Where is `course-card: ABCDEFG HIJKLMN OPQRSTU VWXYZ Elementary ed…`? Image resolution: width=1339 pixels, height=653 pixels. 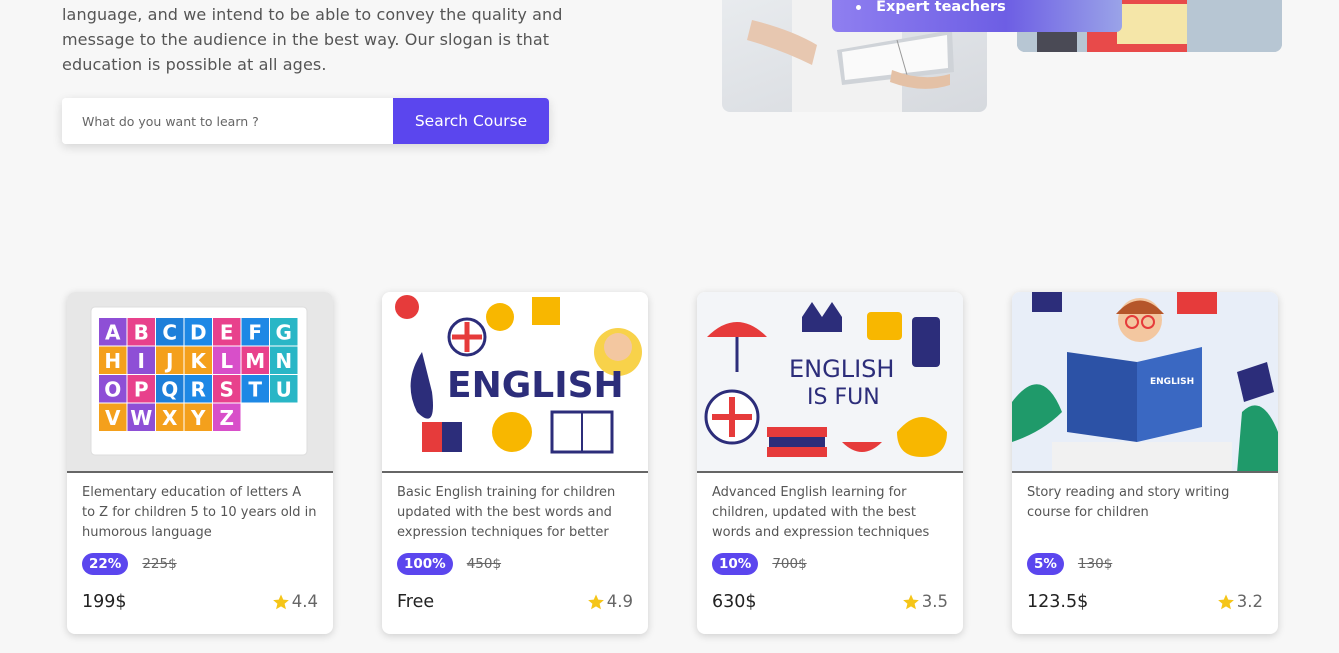
course-card: ABCDEFG HIJKLMN OPQRSTU VWXYZ Elementary ed… is located at coordinates (200, 463).